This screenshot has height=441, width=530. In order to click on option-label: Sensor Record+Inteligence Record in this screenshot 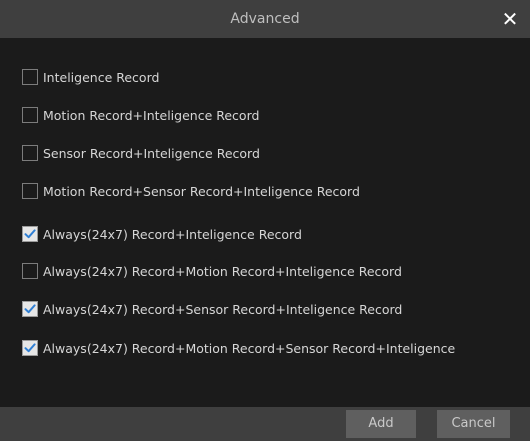, I will do `click(151, 153)`.